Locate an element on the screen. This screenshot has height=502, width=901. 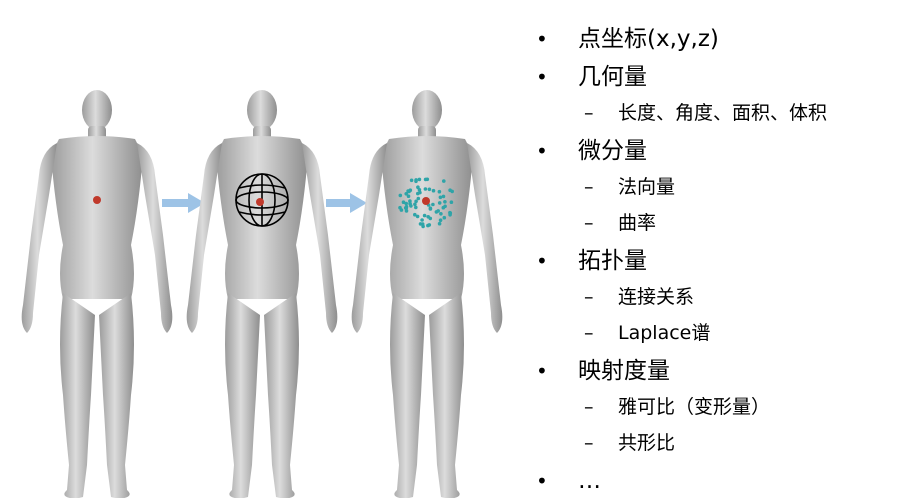
sub-bullet-text: Laplace谱 is located at coordinates (664, 333).